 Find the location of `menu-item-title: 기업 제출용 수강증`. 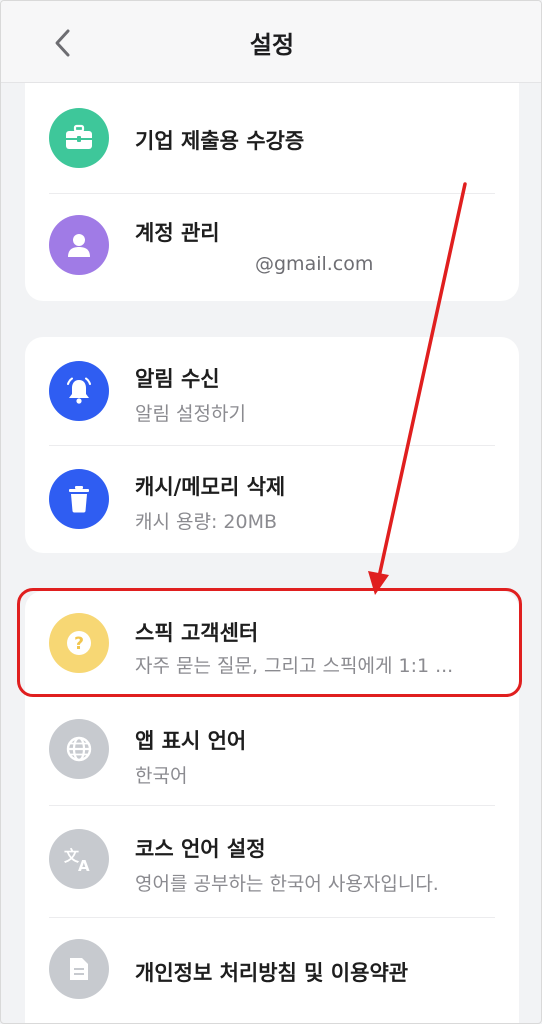

menu-item-title: 기업 제출용 수강증 is located at coordinates (220, 141).